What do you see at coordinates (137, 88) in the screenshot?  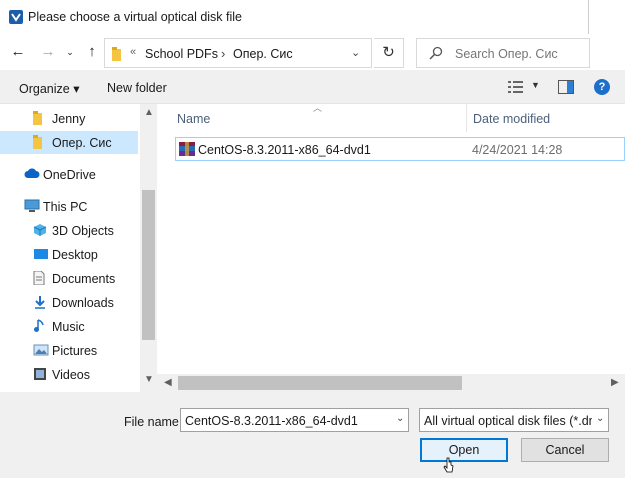 I see `new-folder-button: New folder` at bounding box center [137, 88].